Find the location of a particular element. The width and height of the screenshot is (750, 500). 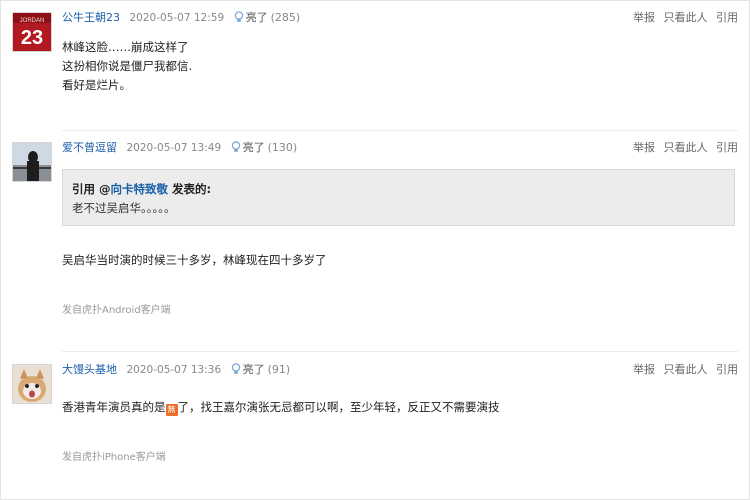

light-button: 亮了 (91) is located at coordinates (261, 371).